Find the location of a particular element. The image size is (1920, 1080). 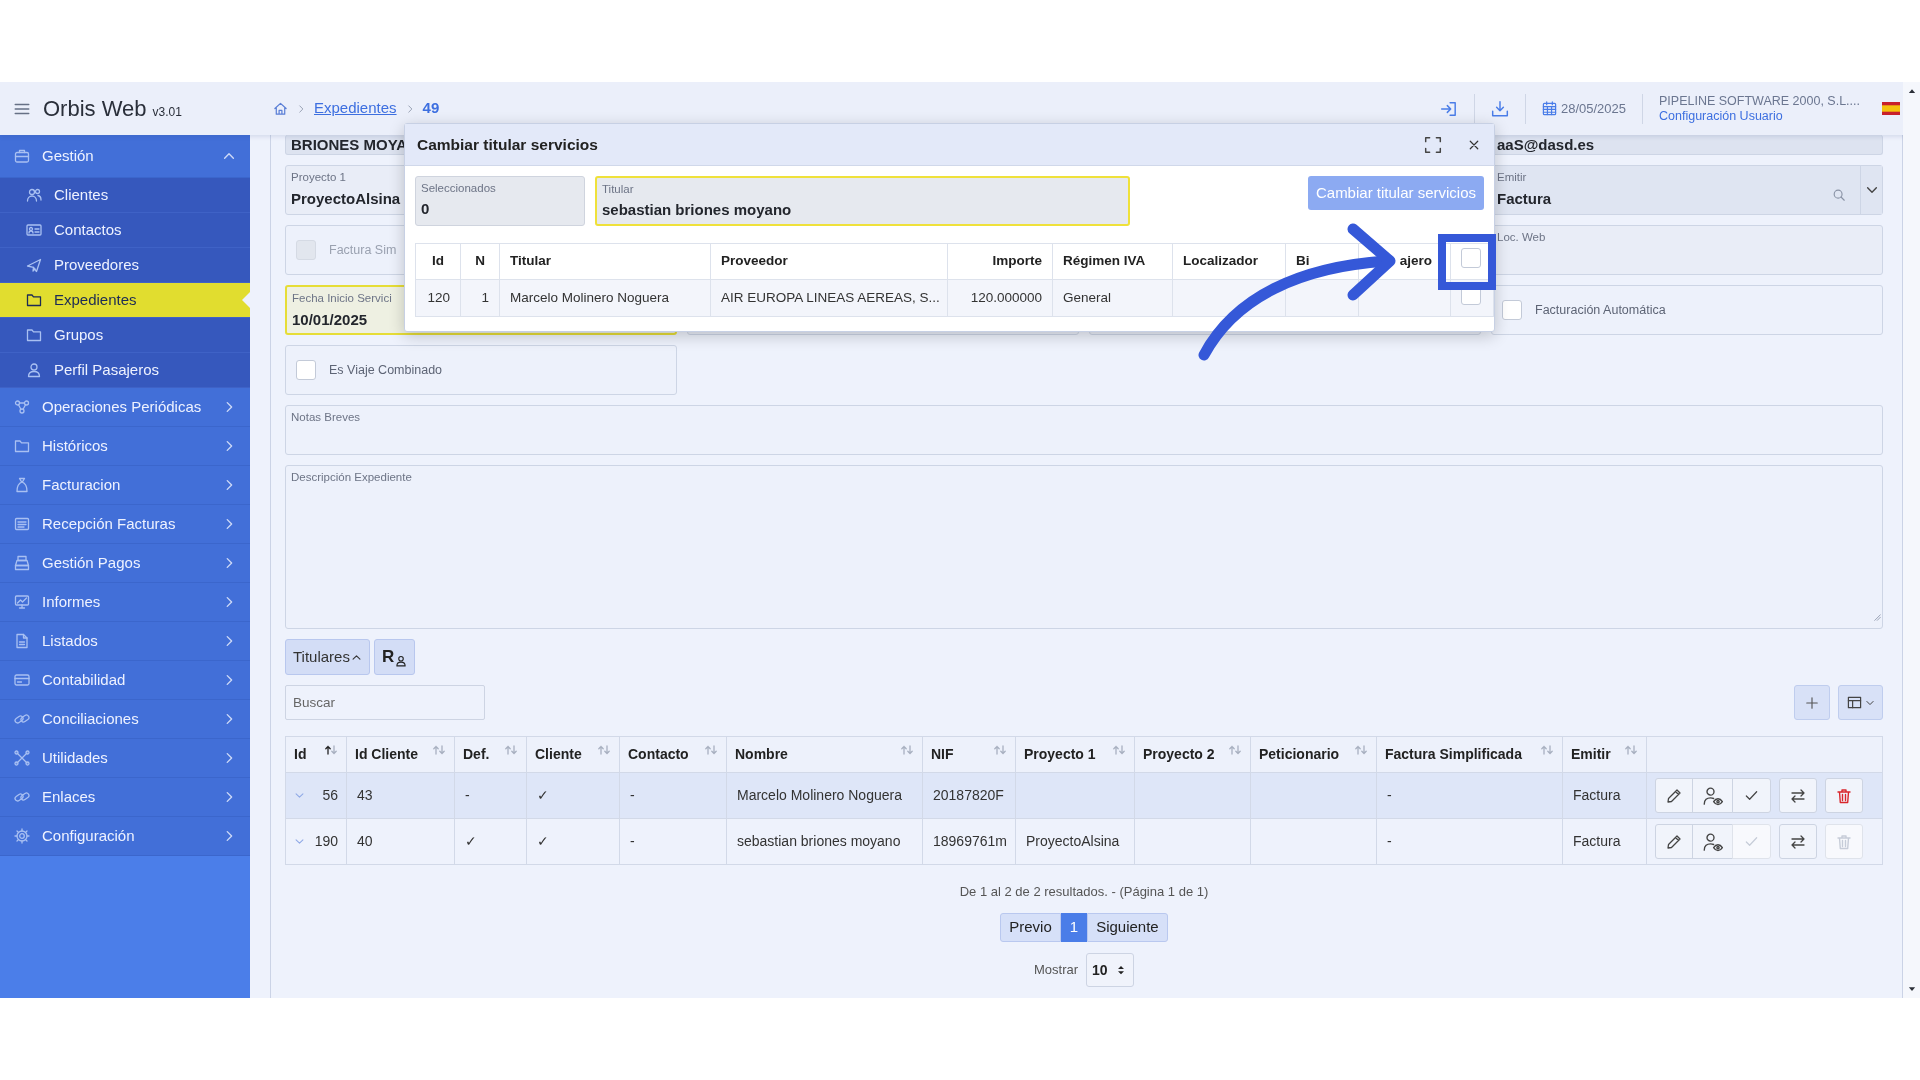

input-field: Seleccionados 0 is located at coordinates (500, 201).